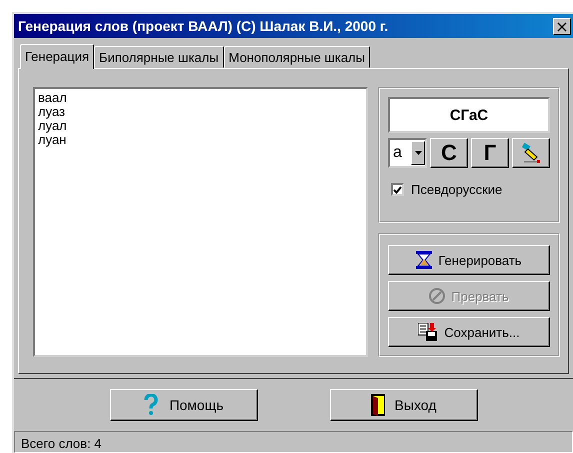  I want to click on list-item: луаз, so click(200, 112).